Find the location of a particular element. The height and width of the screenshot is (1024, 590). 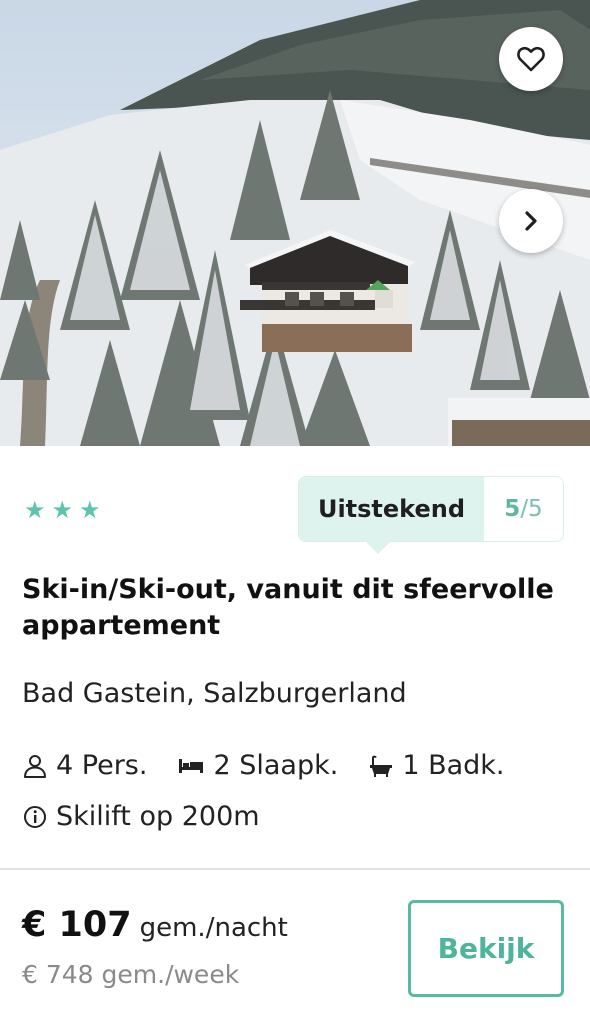

person-icon is located at coordinates (35, 766).